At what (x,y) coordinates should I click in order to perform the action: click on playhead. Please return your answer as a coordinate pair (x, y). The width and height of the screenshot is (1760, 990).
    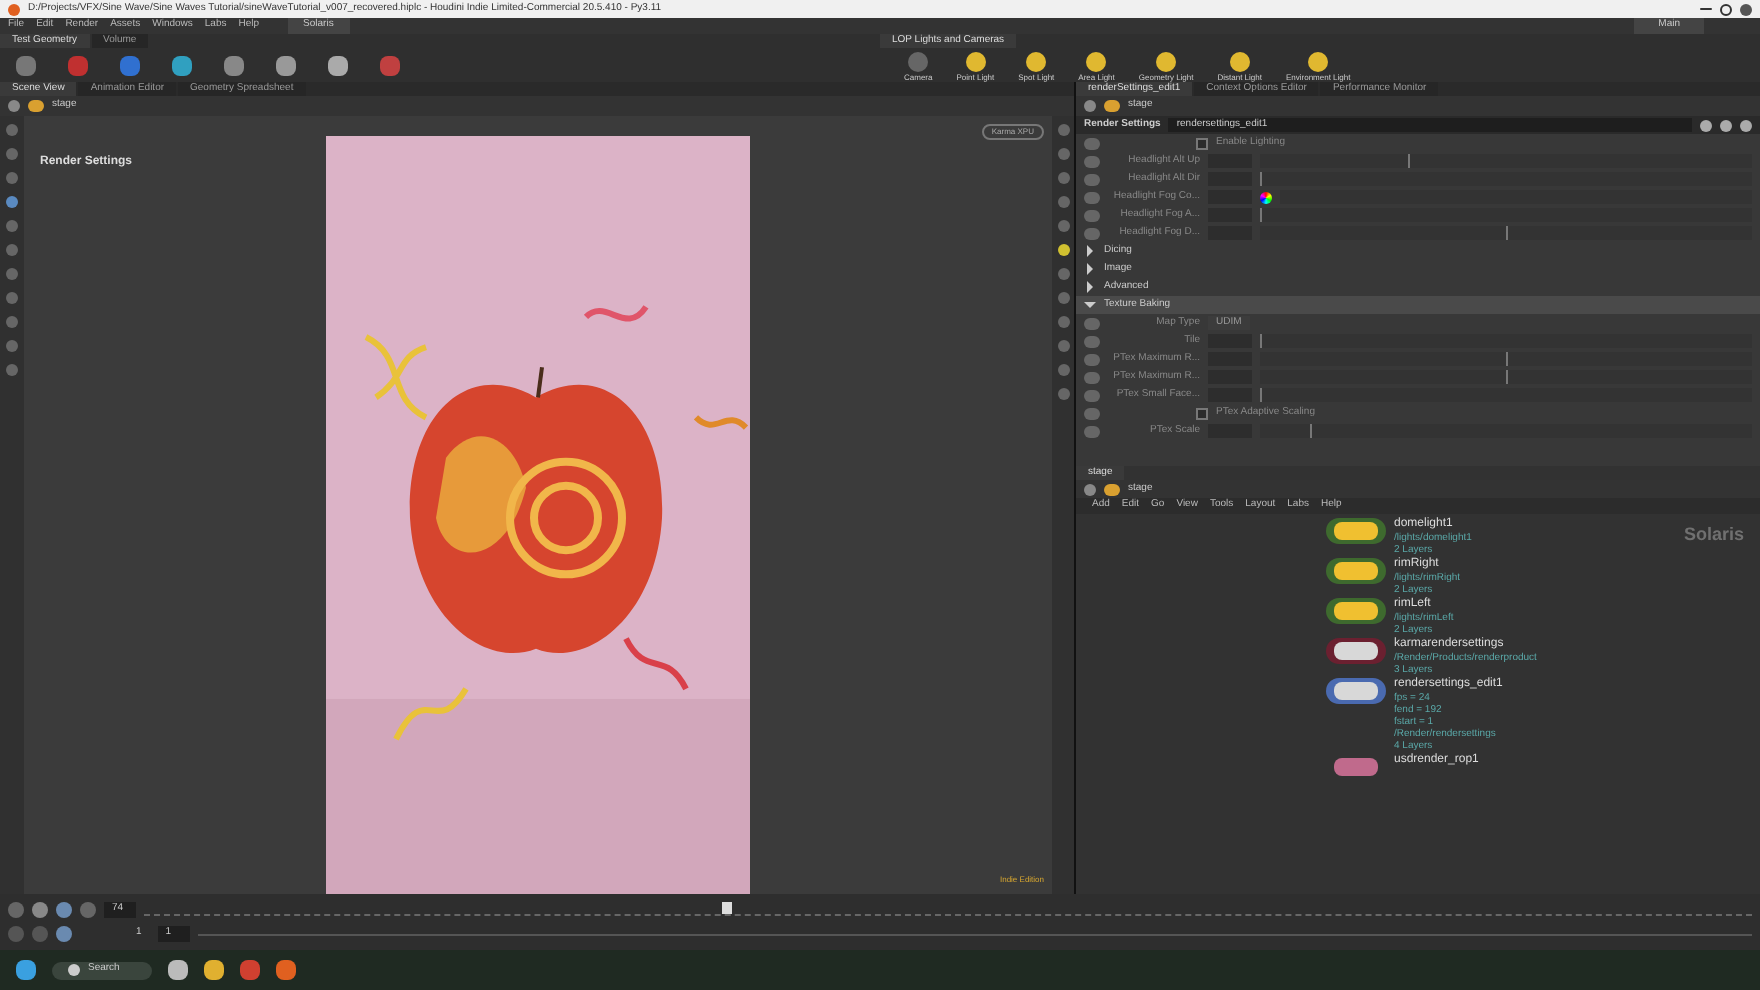
    Looking at the image, I should click on (727, 907).